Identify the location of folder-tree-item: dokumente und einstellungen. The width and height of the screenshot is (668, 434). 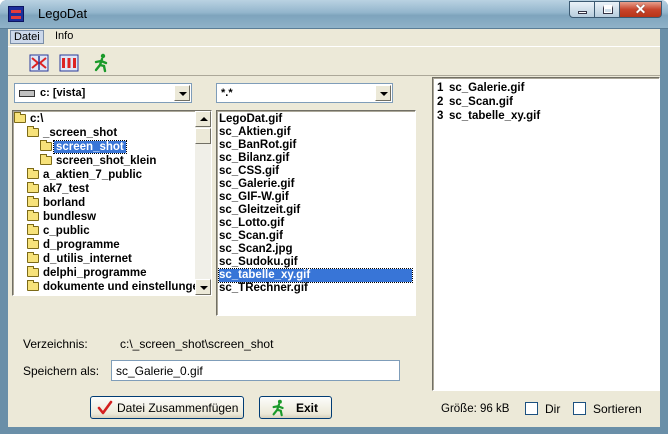
(117, 287).